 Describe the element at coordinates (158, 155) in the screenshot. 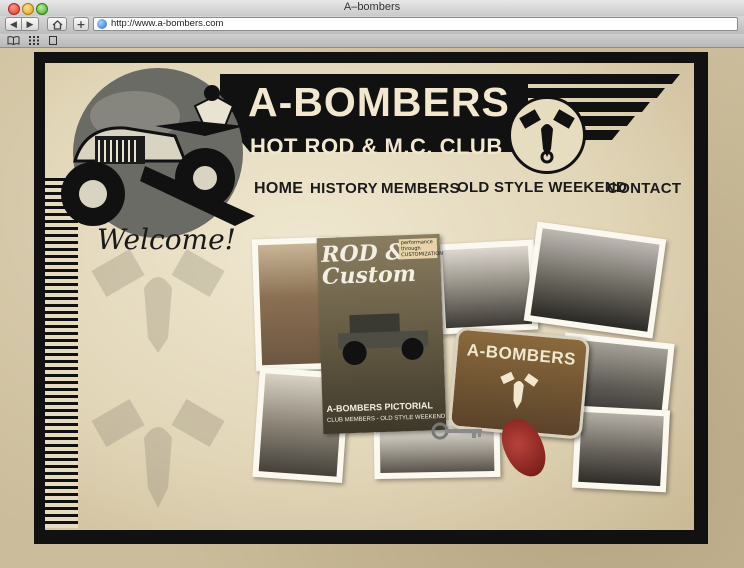

I see `hot-rod-illustration` at that location.